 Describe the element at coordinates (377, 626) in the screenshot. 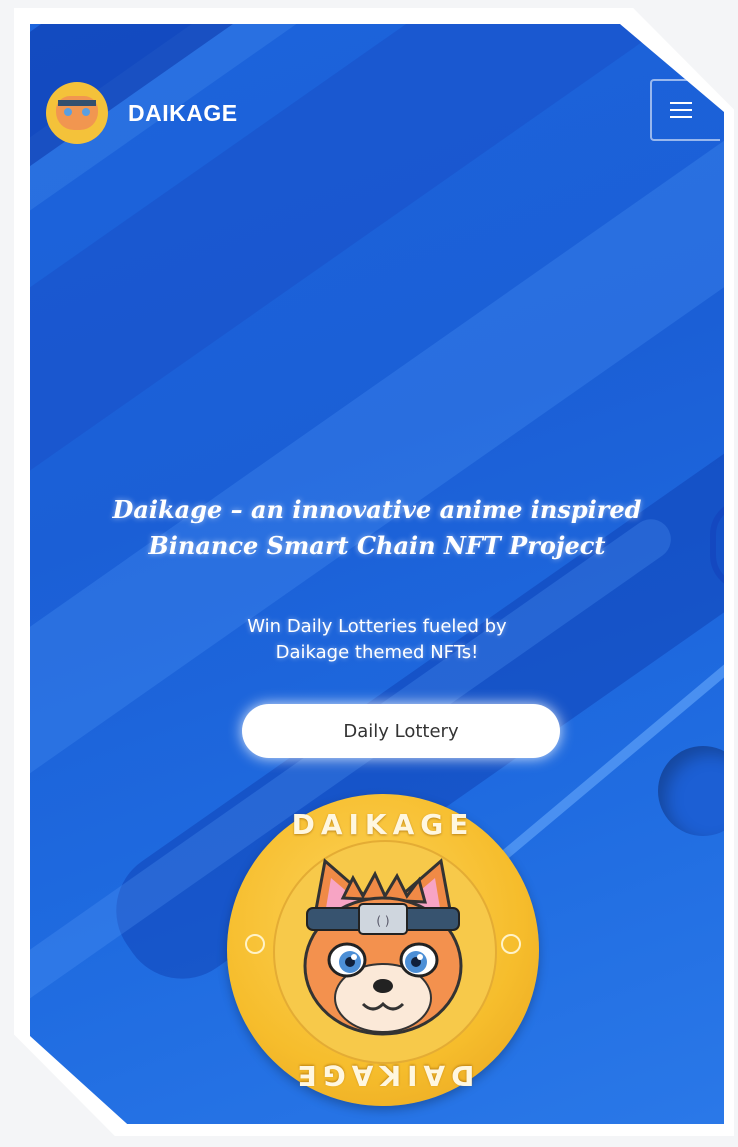

I see `subtitle-line-1: Win Daily Lotteries fueled by` at that location.